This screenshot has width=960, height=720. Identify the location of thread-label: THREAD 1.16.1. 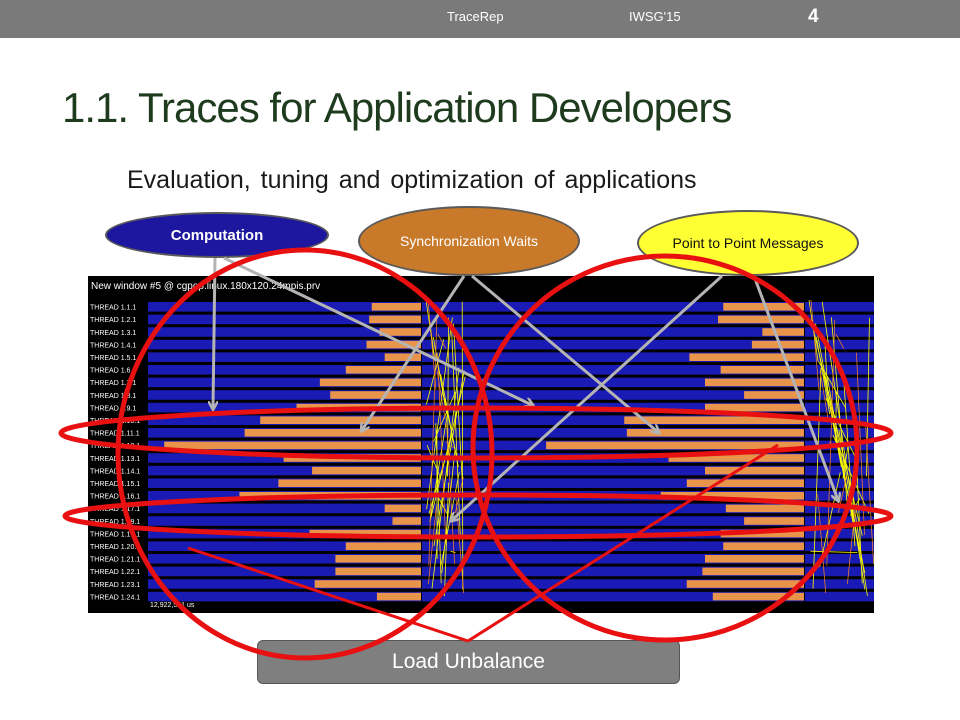
(115, 497).